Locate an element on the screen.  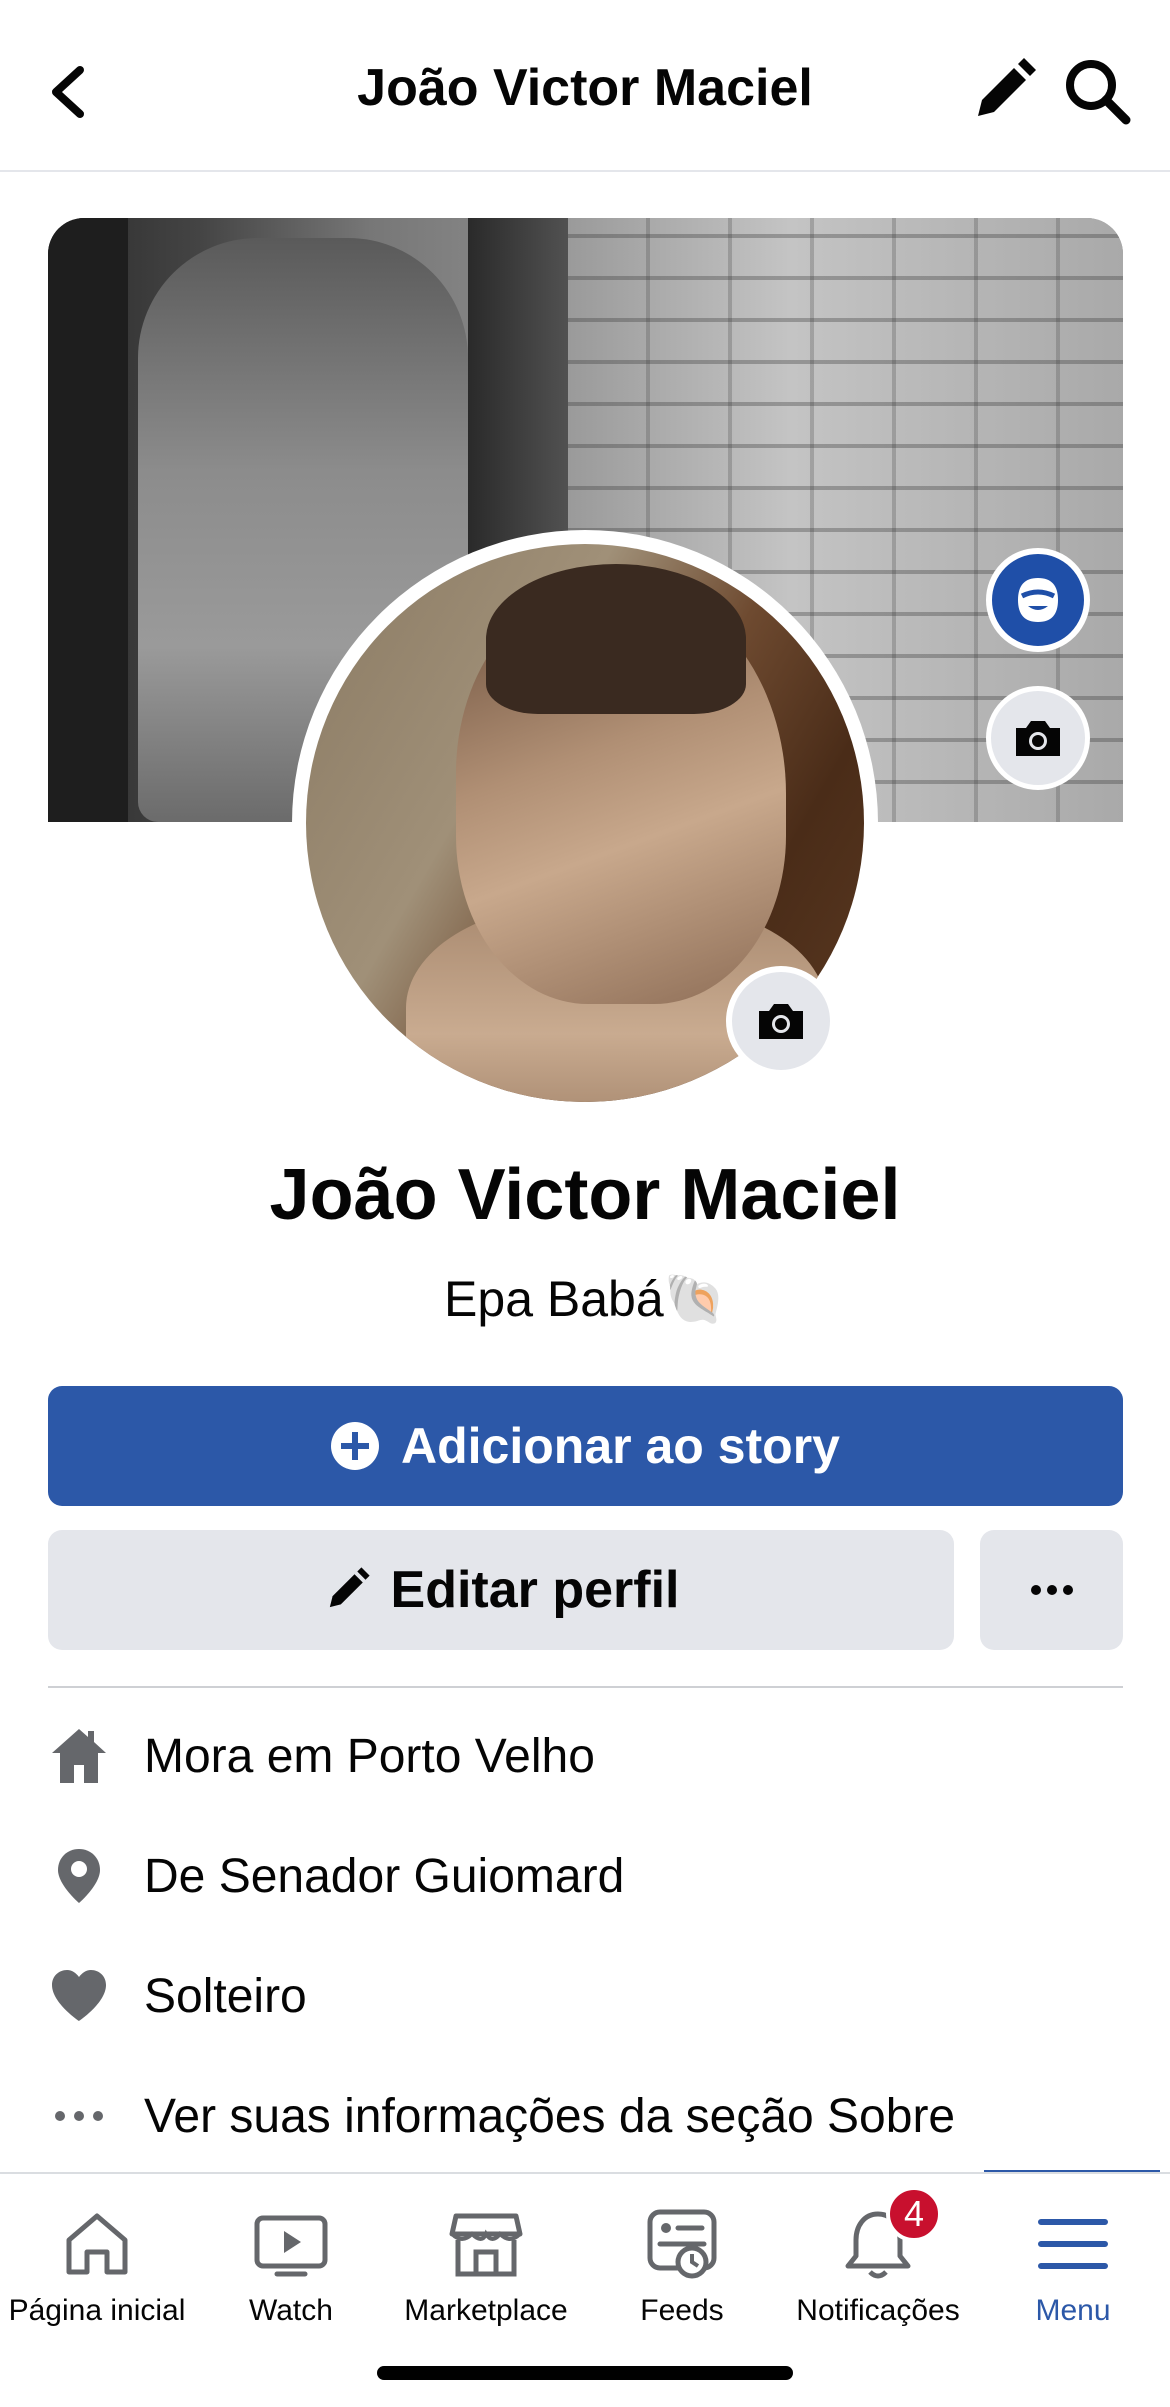
bell-icon: 4 is located at coordinates (890, 2235).